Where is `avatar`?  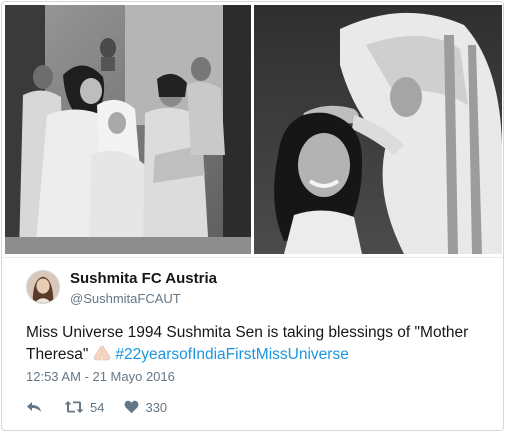 avatar is located at coordinates (43, 287).